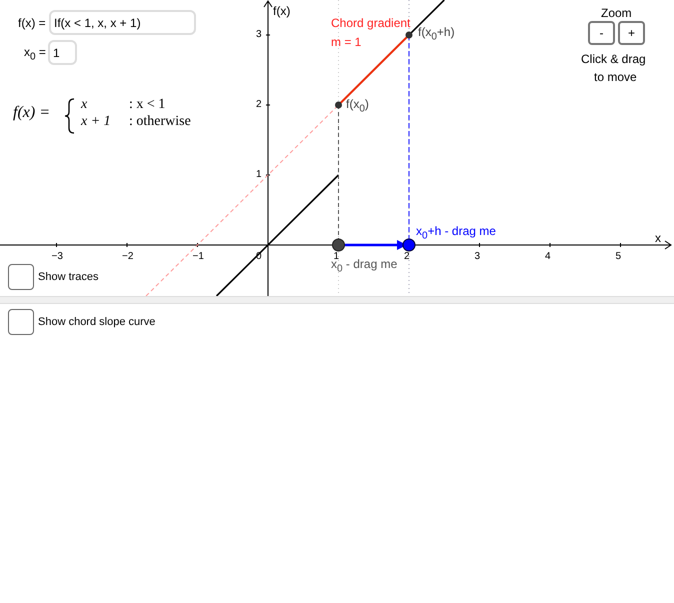 The height and width of the screenshot is (603, 674). What do you see at coordinates (84, 105) in the screenshot?
I see `formula-case-expression: x` at bounding box center [84, 105].